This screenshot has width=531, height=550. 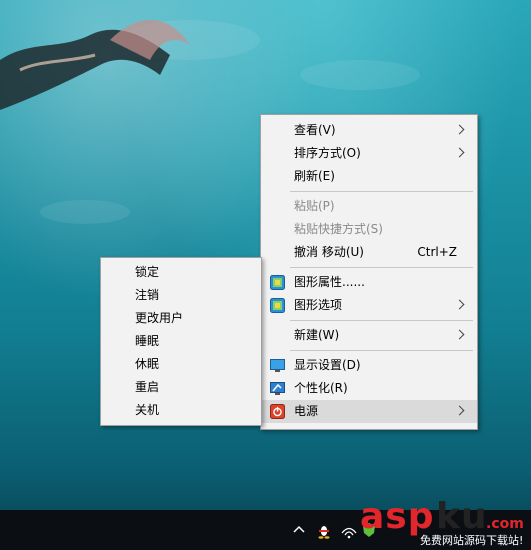 I want to click on menu-item-label: 显示设置(D), so click(x=327, y=365).